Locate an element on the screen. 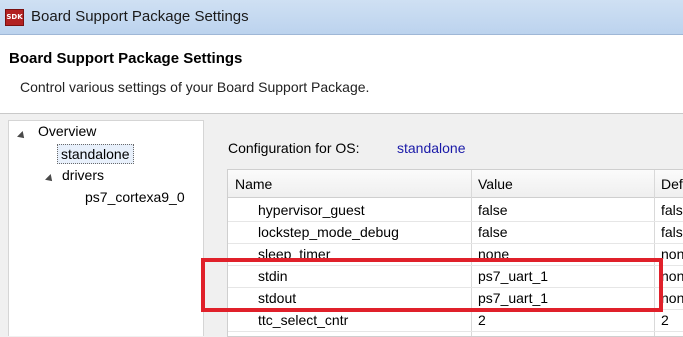 This screenshot has height=337, width=683. sdk-app-icon: SDK is located at coordinates (14, 17).